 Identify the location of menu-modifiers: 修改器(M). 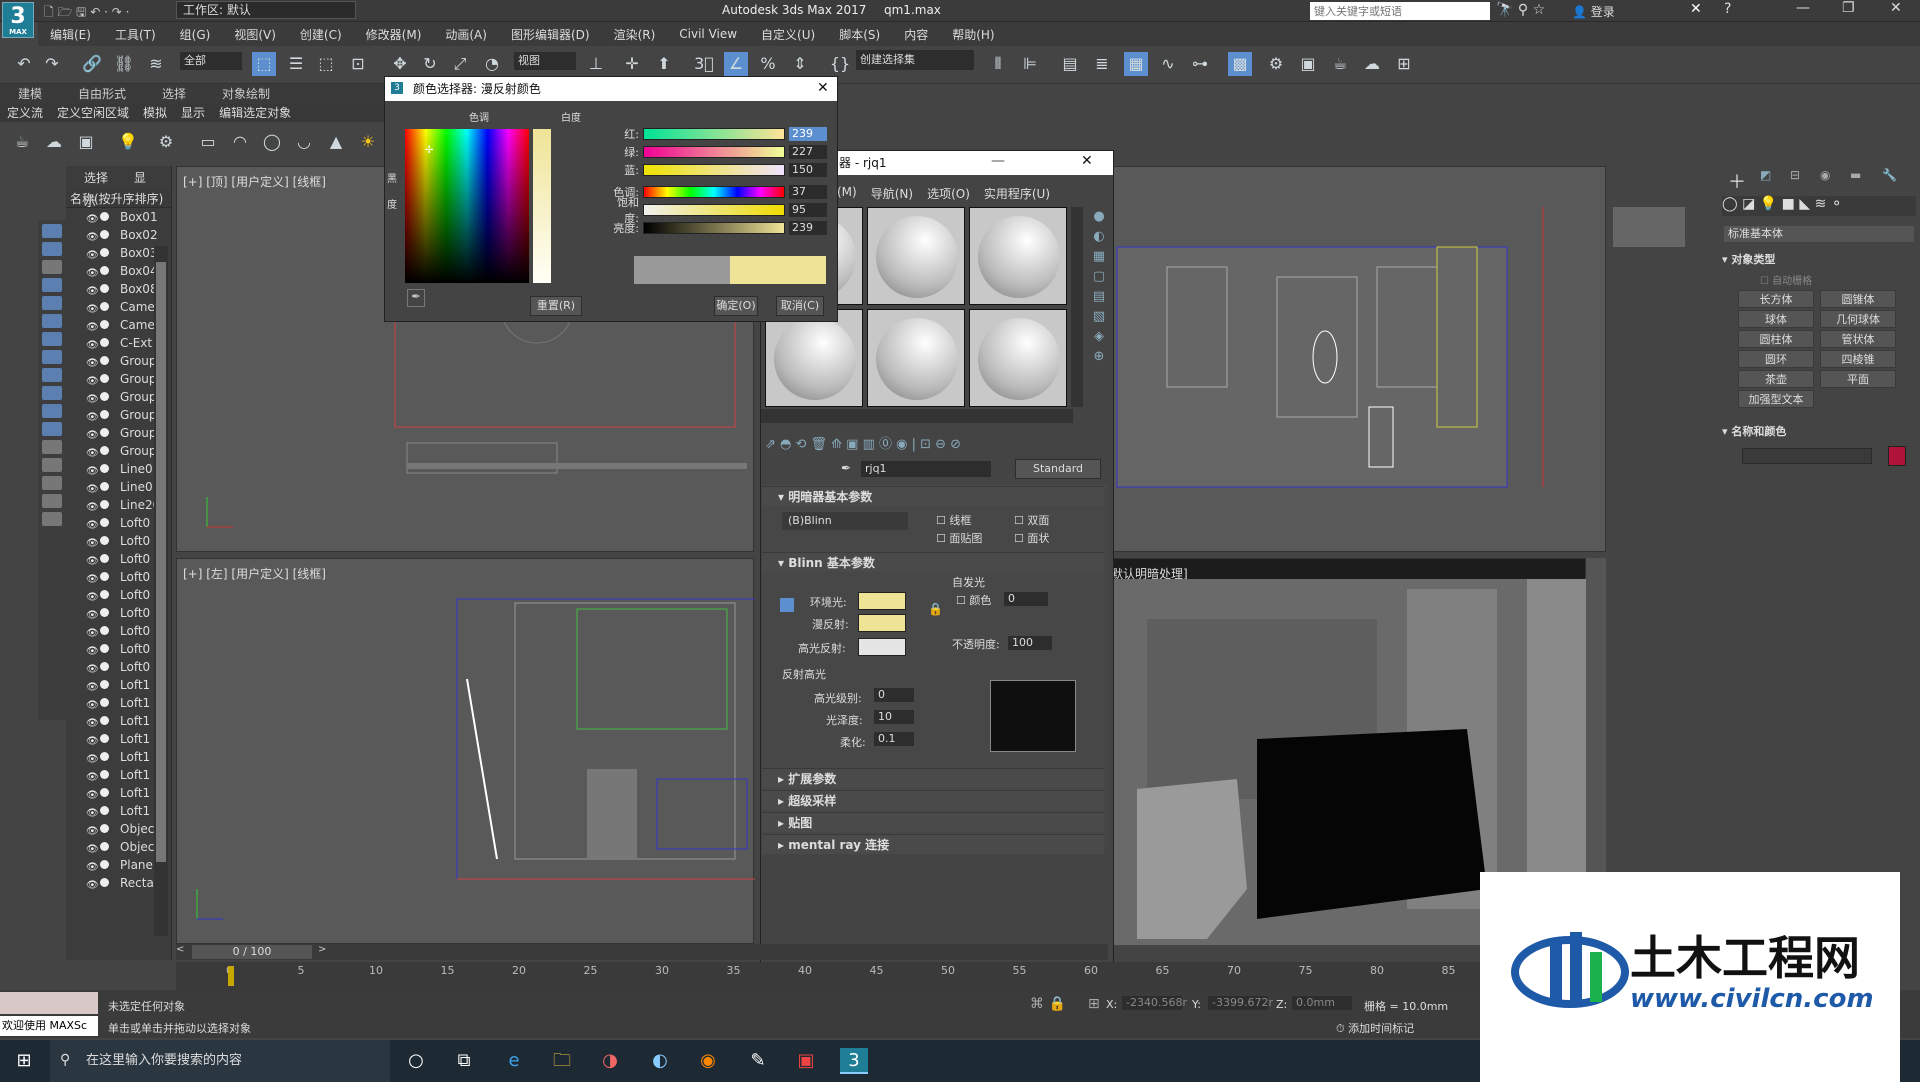
(394, 34).